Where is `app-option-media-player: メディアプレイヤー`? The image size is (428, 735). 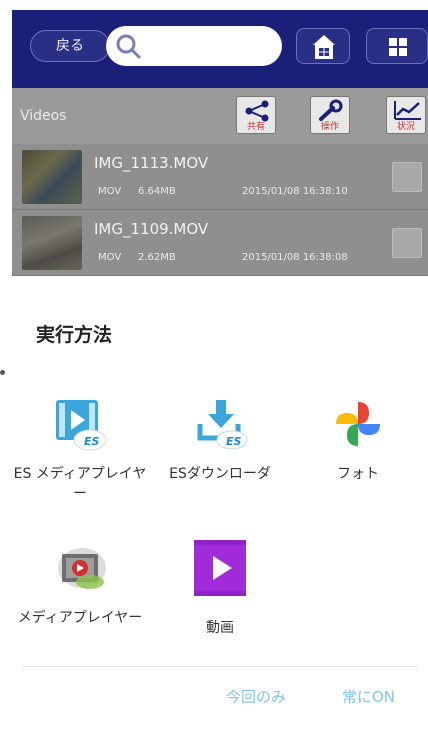 app-option-media-player: メディアプレイヤー is located at coordinates (80, 583).